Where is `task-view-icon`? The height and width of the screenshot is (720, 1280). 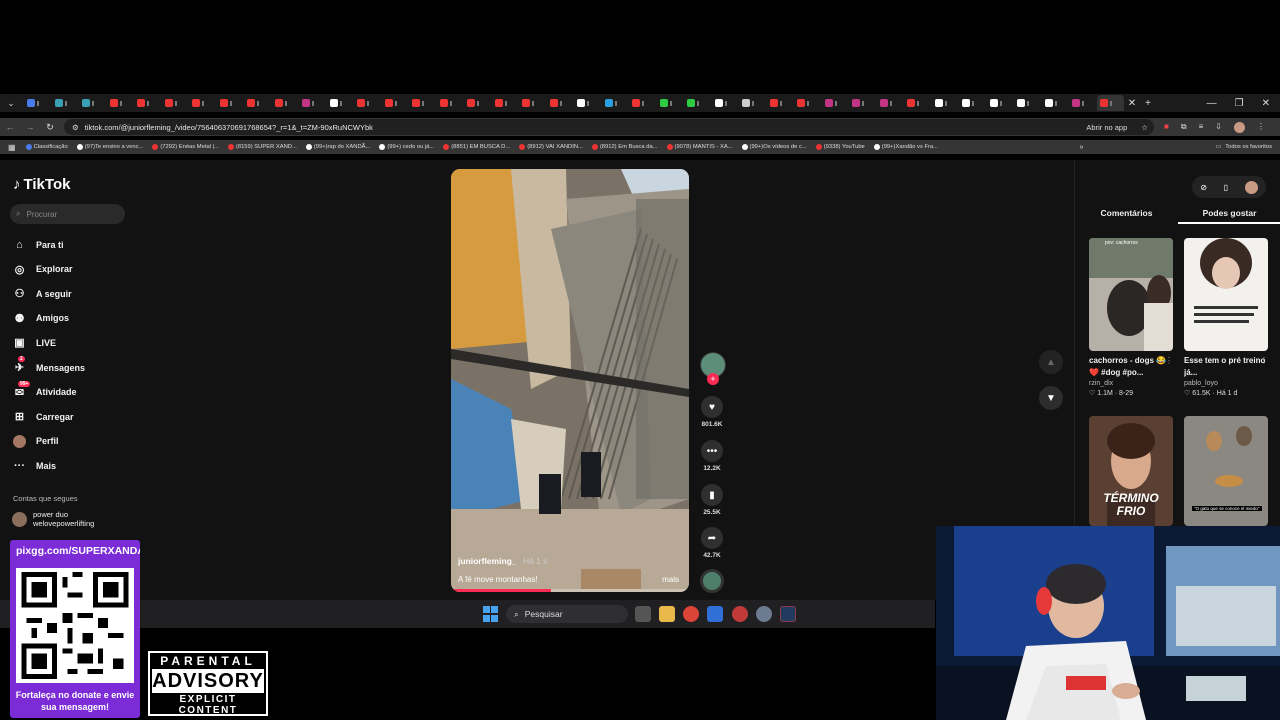
task-view-icon is located at coordinates (643, 614).